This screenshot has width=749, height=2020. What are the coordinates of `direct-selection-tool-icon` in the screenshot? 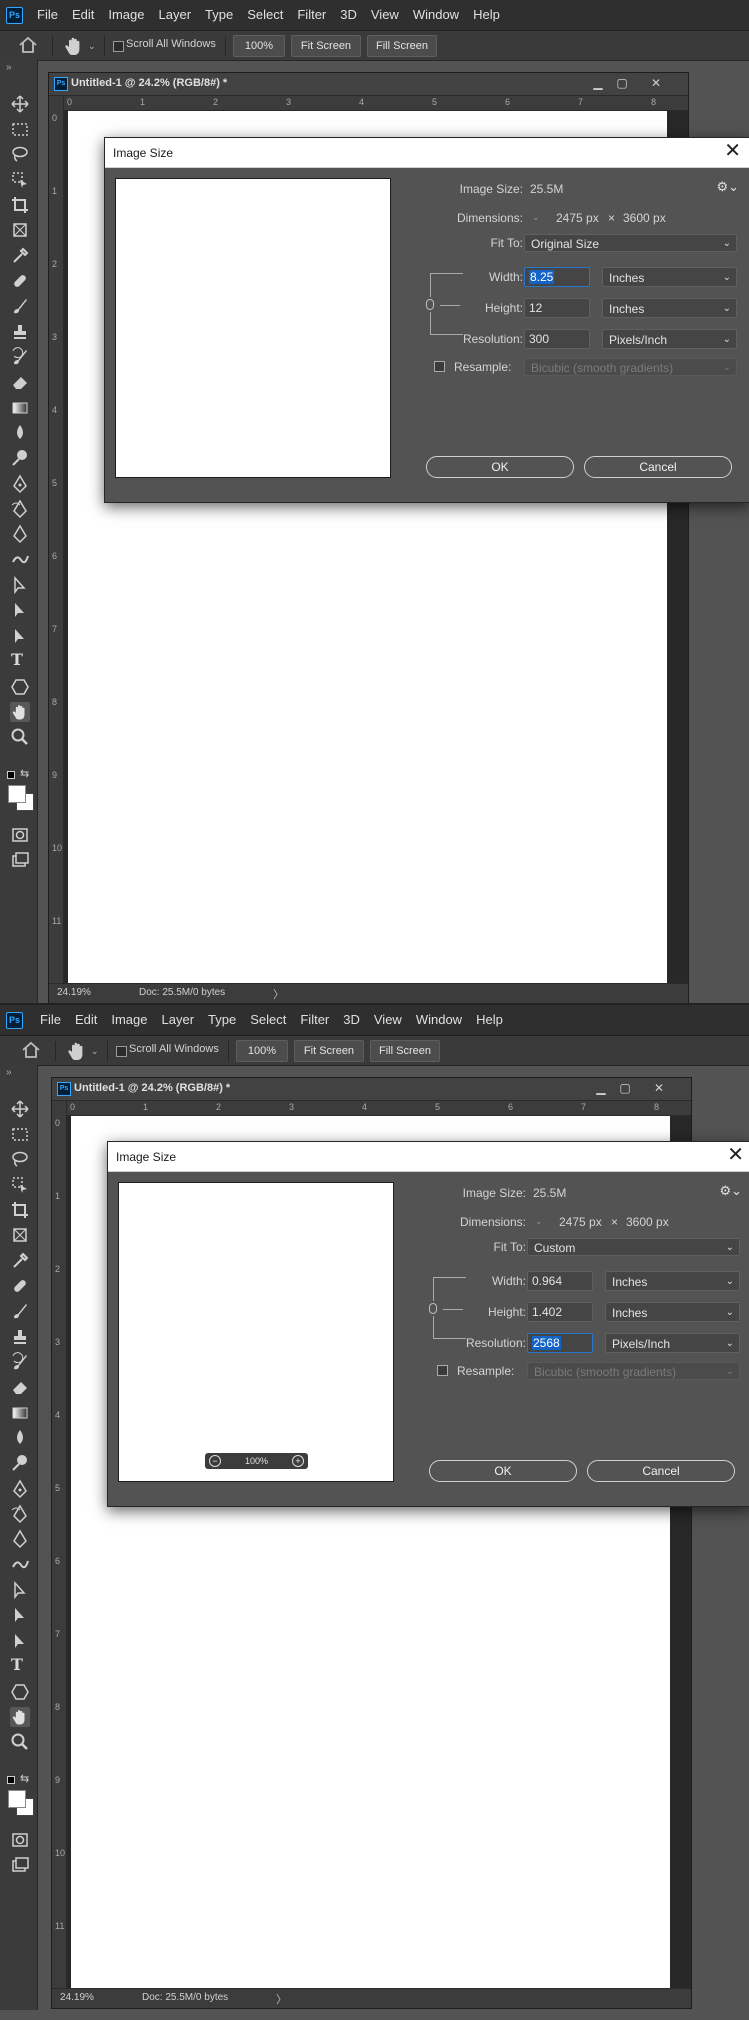 It's located at (20, 610).